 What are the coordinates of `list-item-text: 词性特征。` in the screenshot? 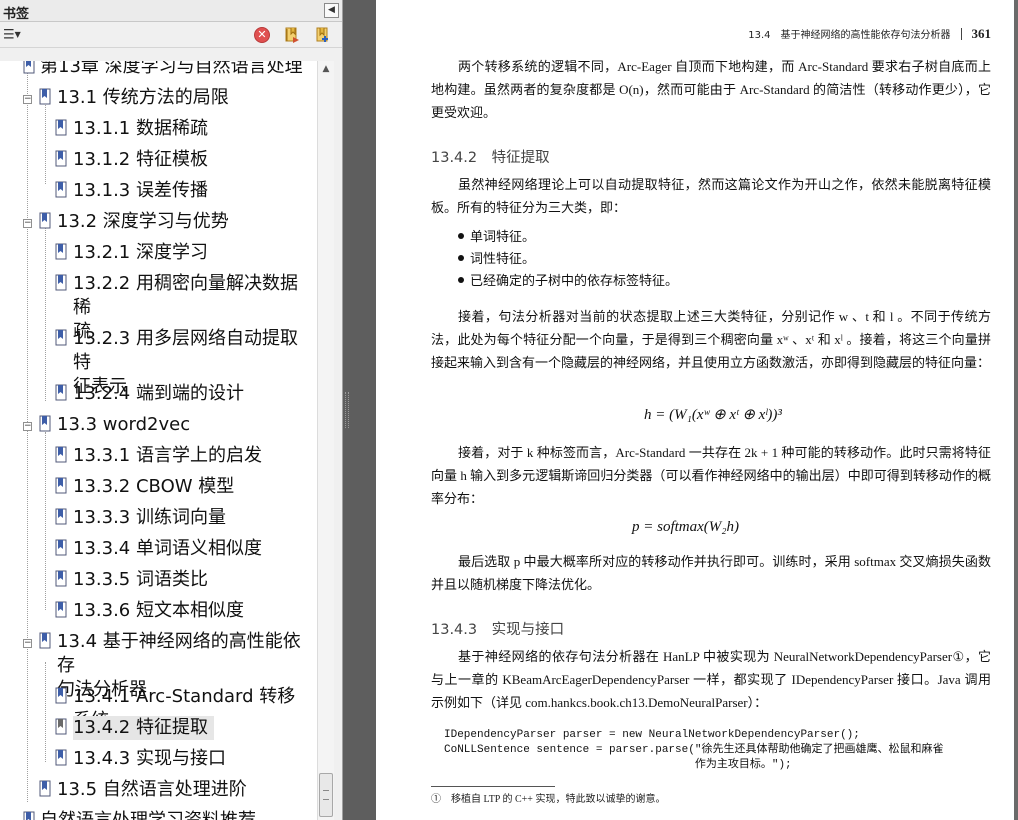 It's located at (503, 258).